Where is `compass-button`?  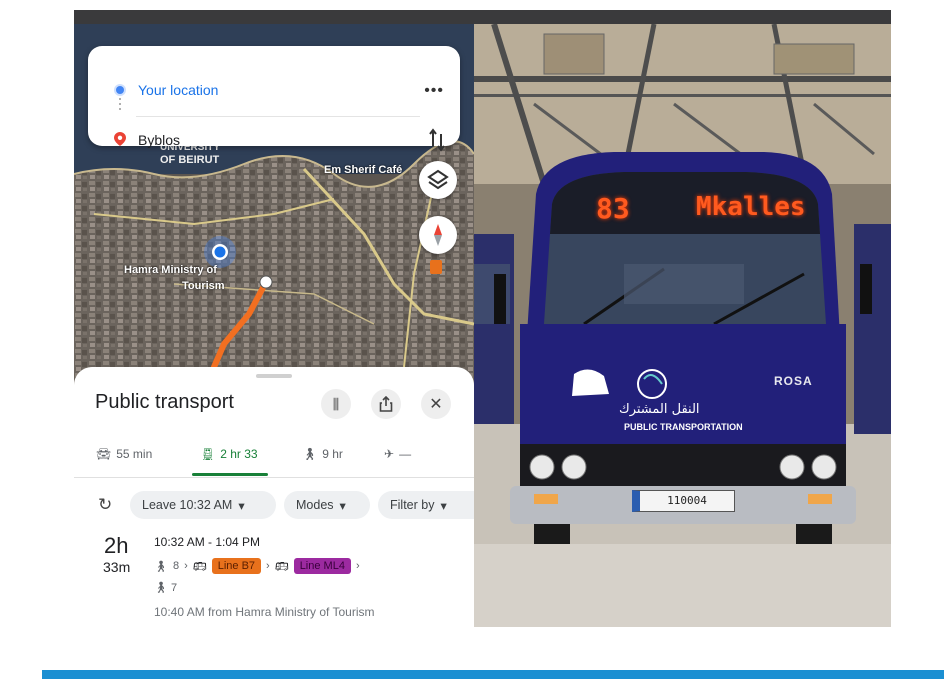 compass-button is located at coordinates (438, 235).